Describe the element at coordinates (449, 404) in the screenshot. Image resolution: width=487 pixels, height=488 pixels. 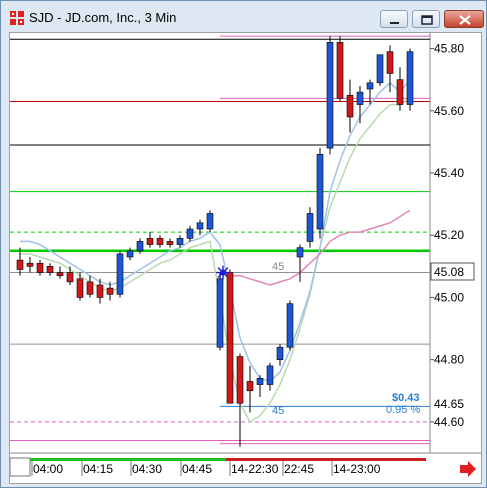
I see `price-tag-label: 44.65` at that location.